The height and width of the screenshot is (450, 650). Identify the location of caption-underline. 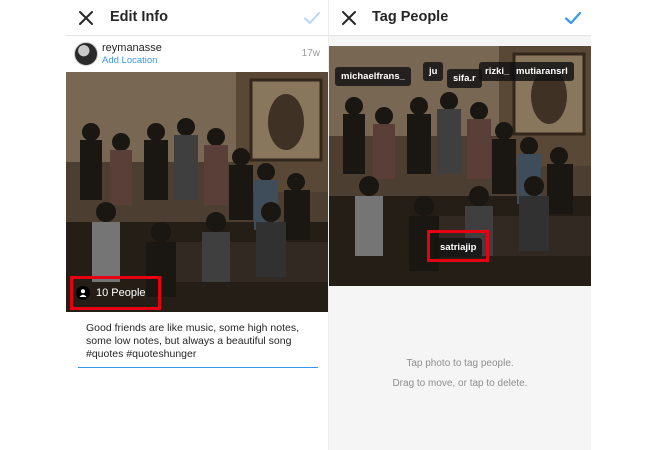
(198, 367).